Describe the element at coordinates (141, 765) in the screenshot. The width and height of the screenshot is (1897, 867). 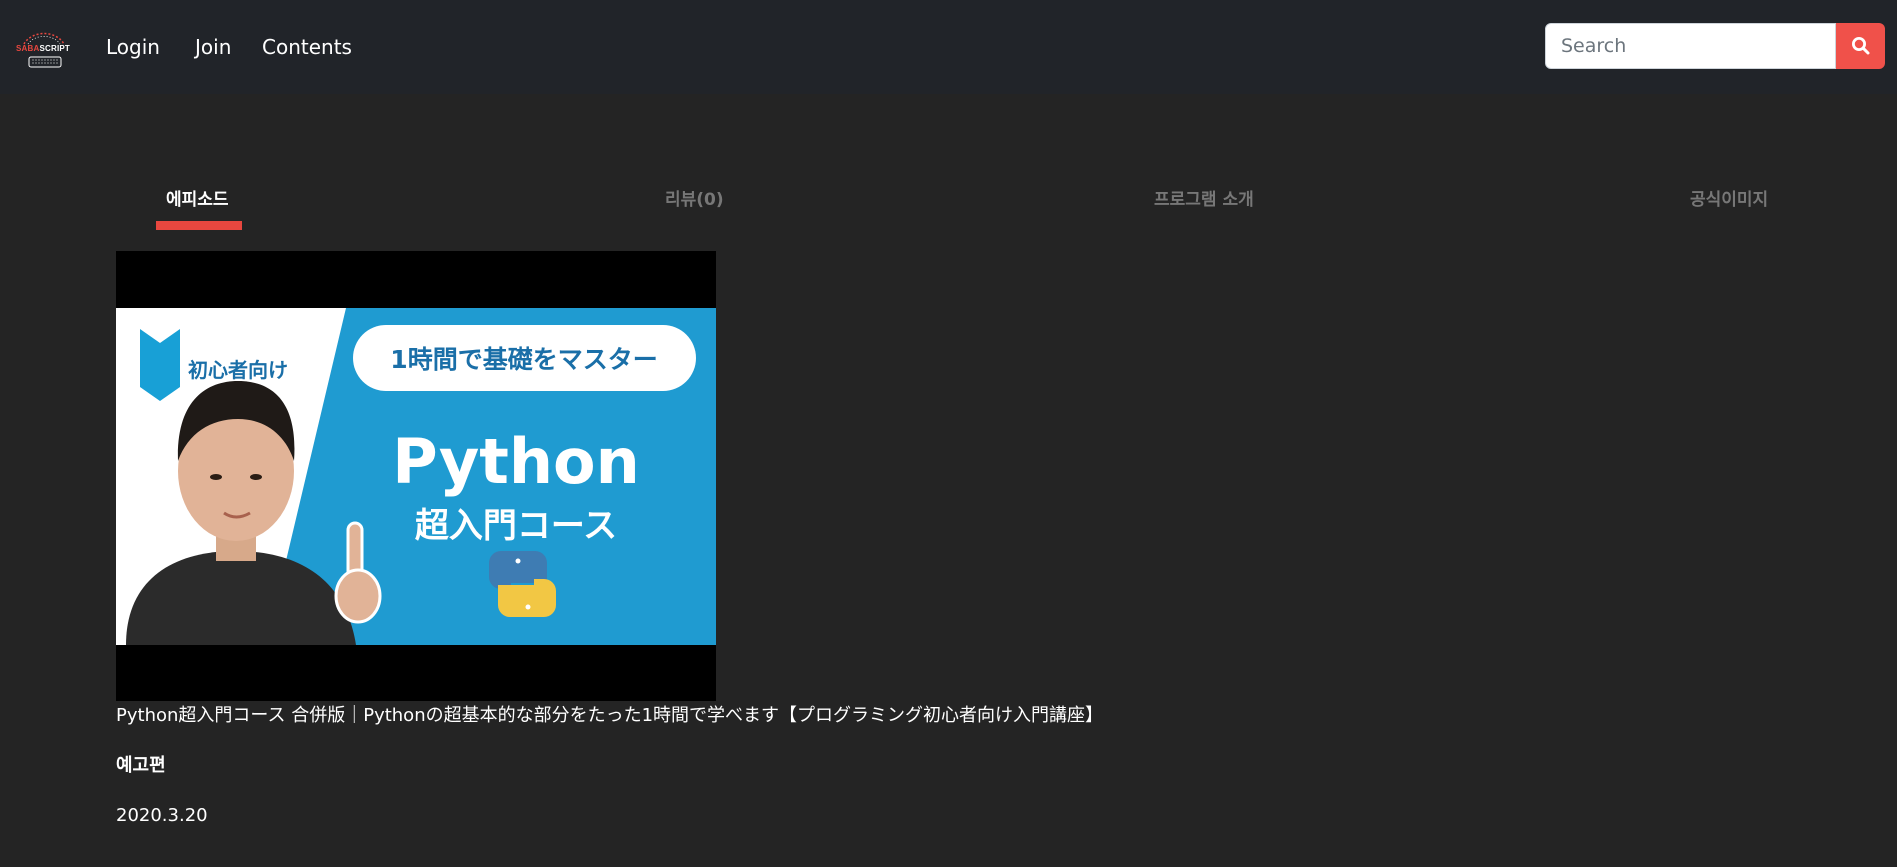
I see `episode-label: 예고편` at that location.